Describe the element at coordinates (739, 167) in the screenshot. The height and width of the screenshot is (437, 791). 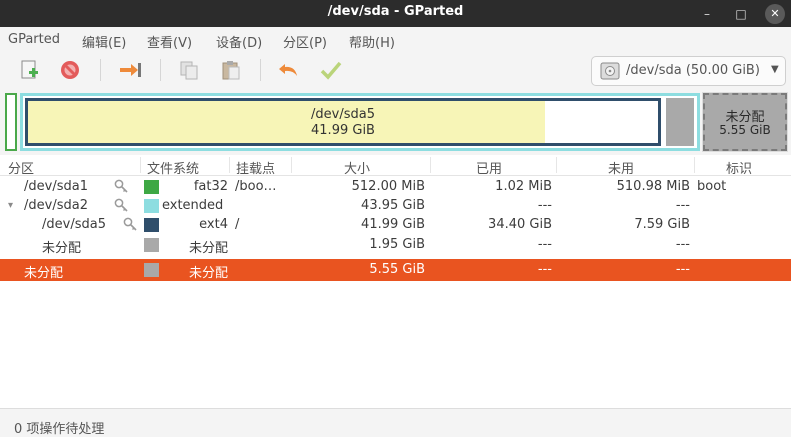
I see `col-flags: 标识` at that location.